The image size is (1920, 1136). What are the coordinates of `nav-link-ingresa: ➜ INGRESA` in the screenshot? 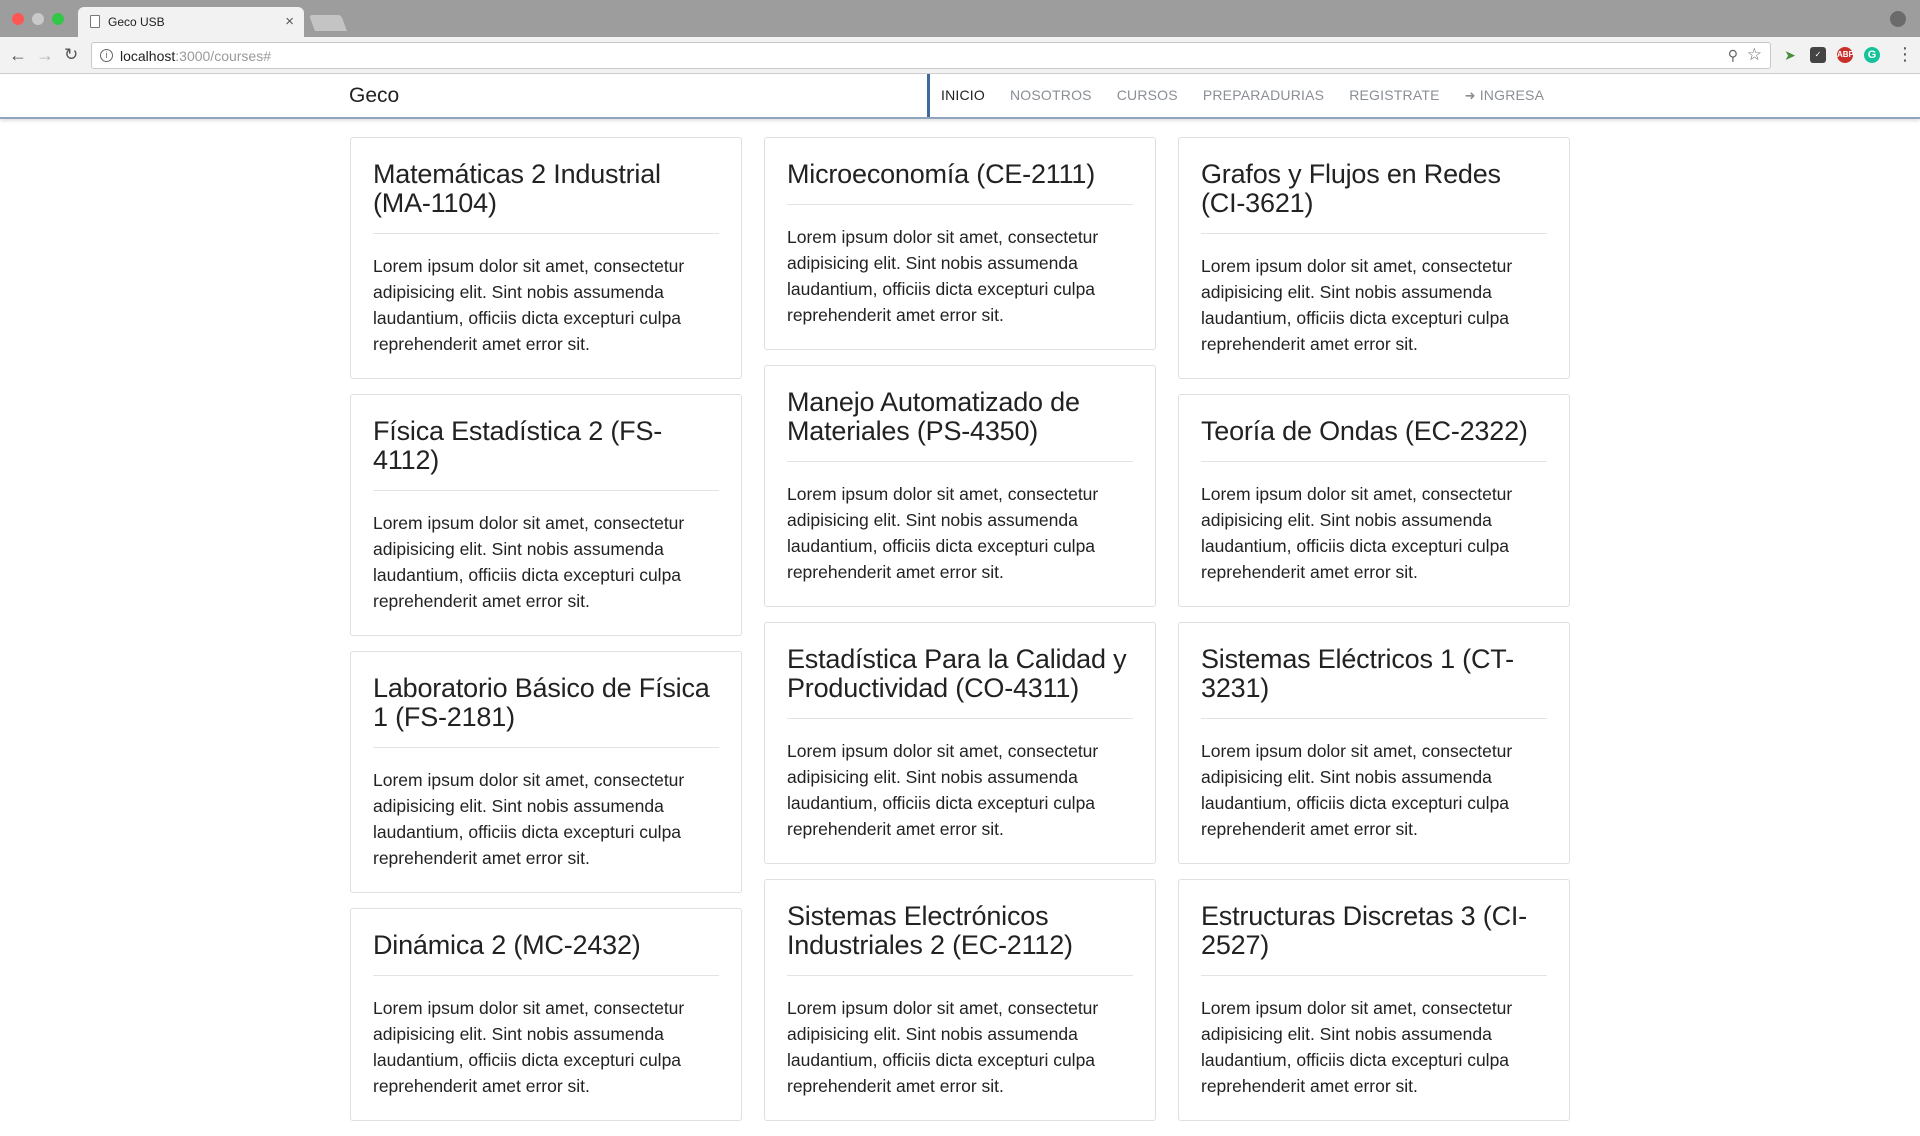 It's located at (1506, 95).